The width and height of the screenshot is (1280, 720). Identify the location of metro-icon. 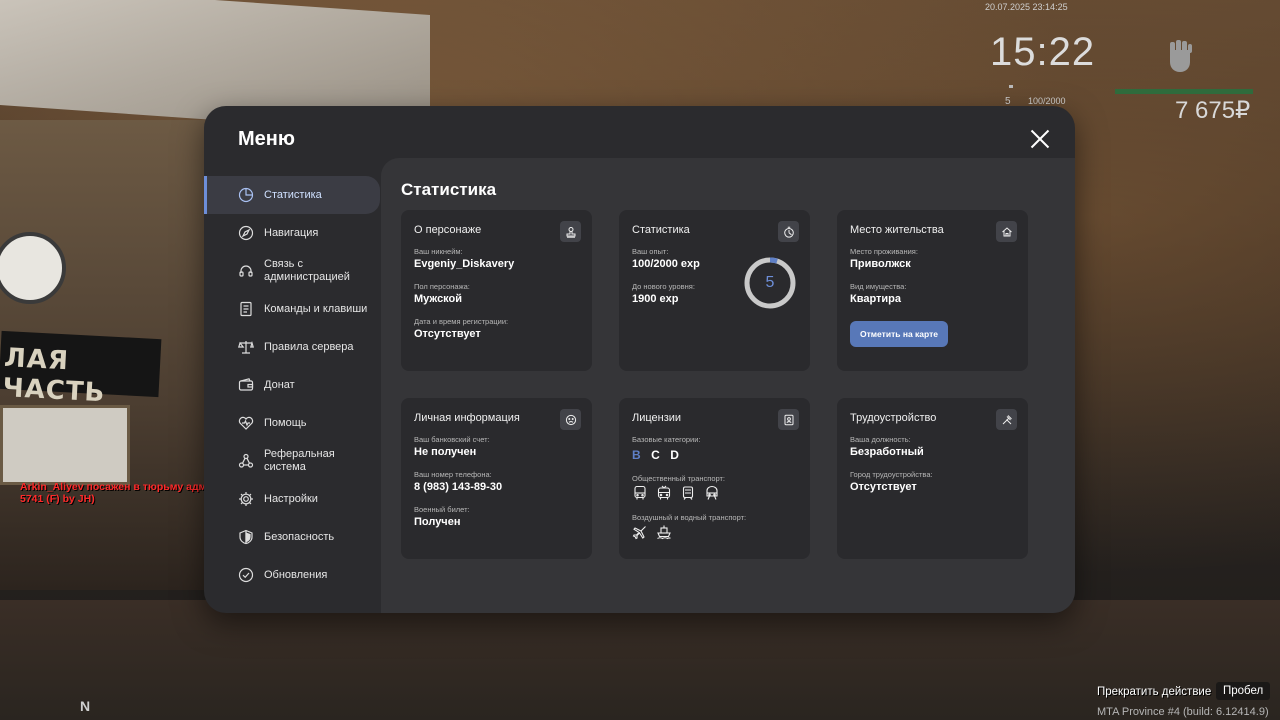
(712, 493).